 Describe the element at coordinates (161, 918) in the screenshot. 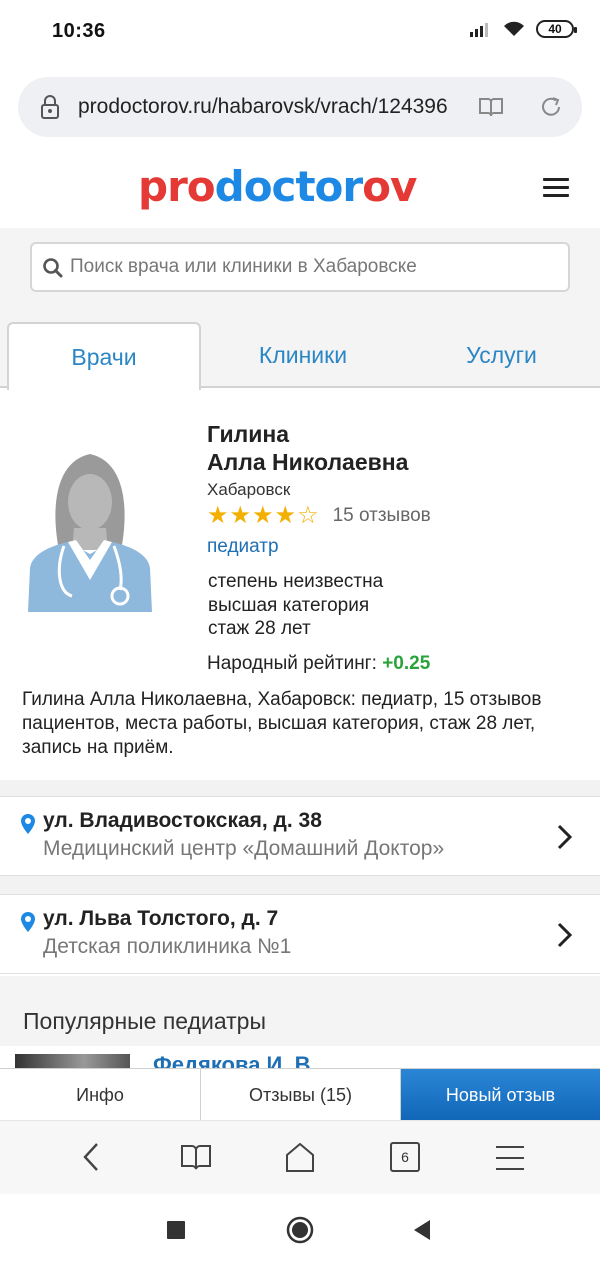

I see `address-street: ул. Льва Толстого, д. 7` at that location.